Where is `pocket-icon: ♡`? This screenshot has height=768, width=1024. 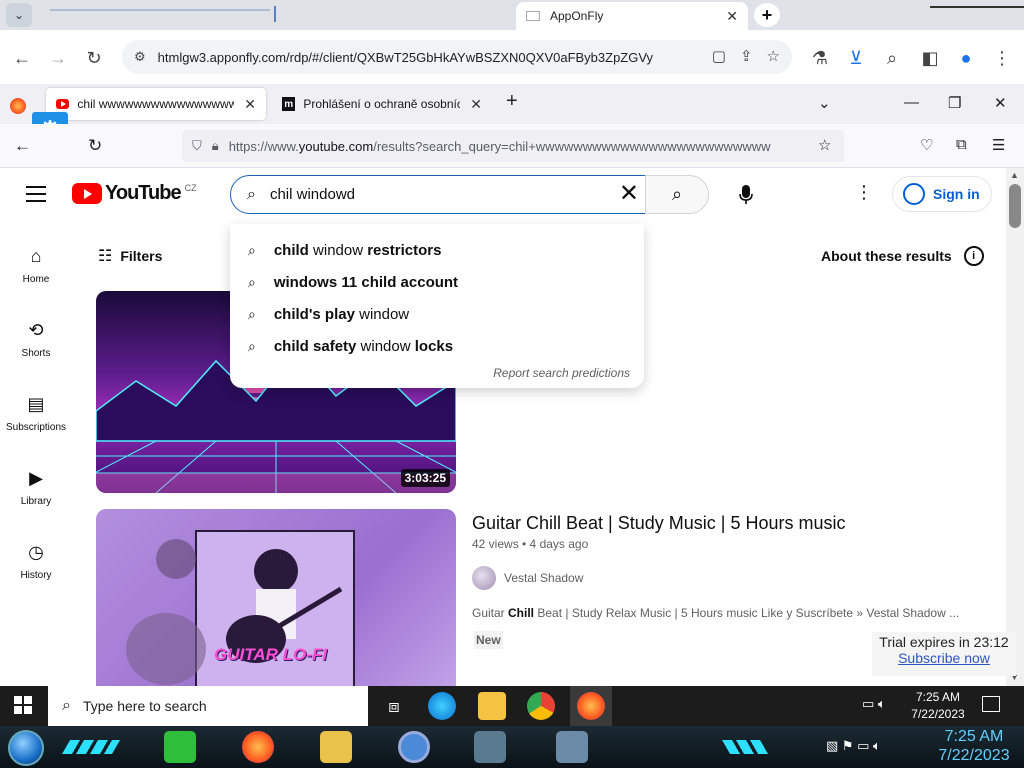 pocket-icon: ♡ is located at coordinates (926, 145).